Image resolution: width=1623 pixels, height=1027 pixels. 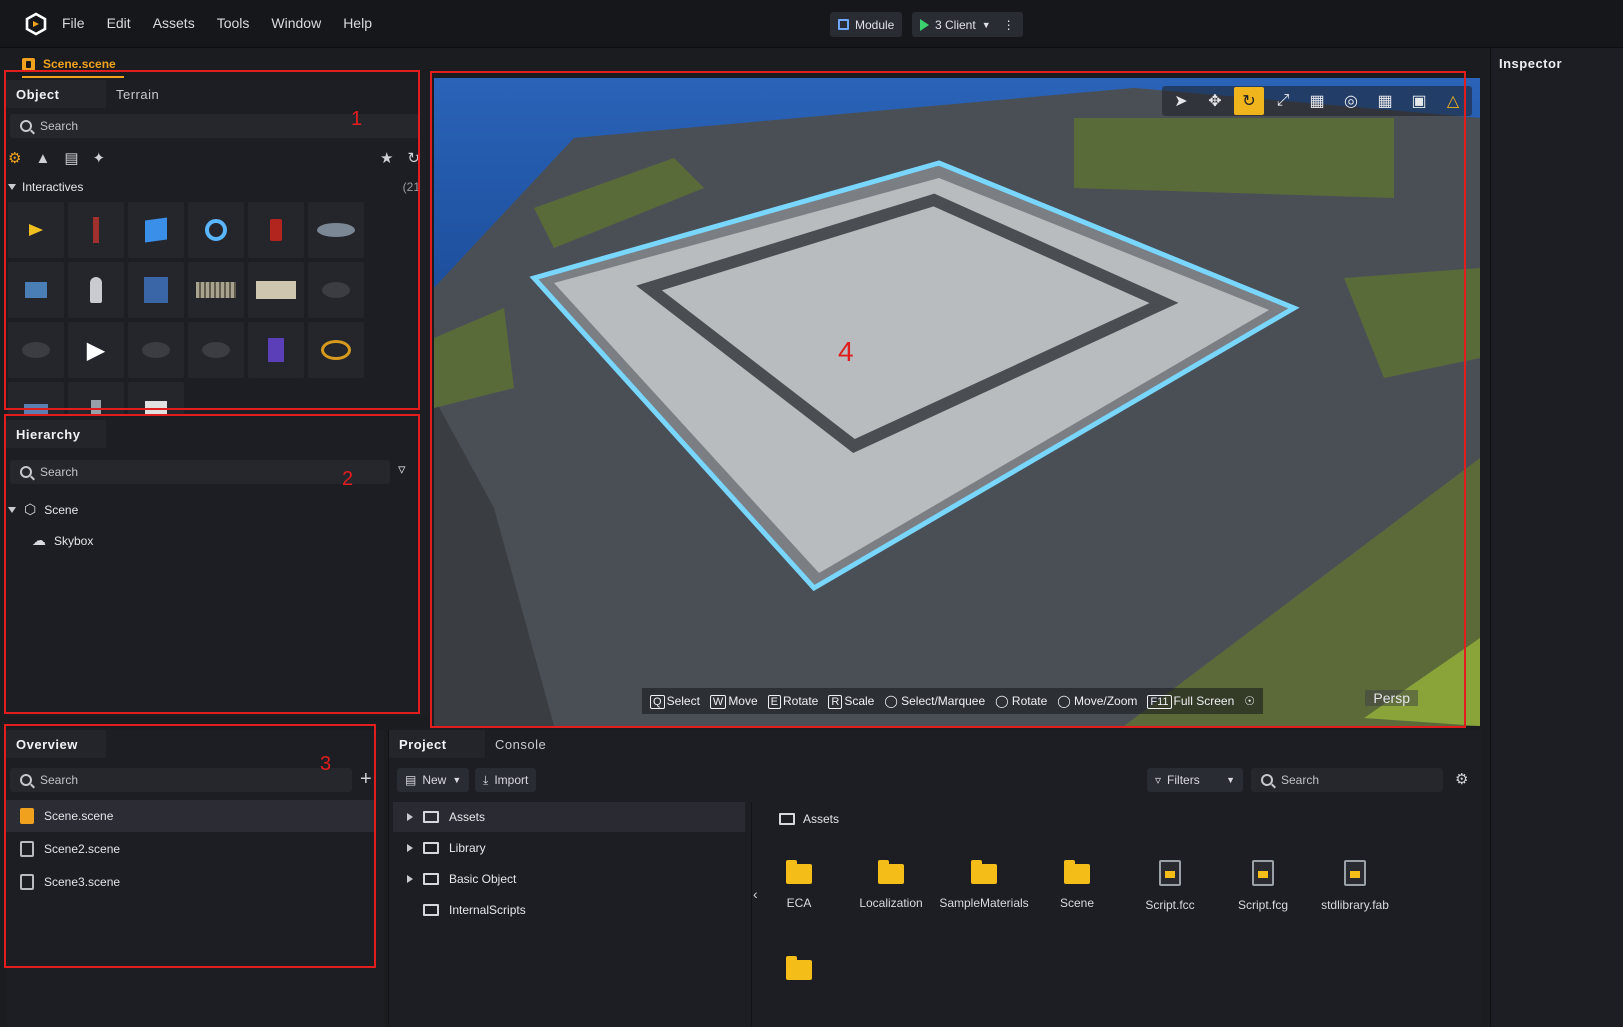 What do you see at coordinates (156, 399) in the screenshot?
I see `object-tile-box` at bounding box center [156, 399].